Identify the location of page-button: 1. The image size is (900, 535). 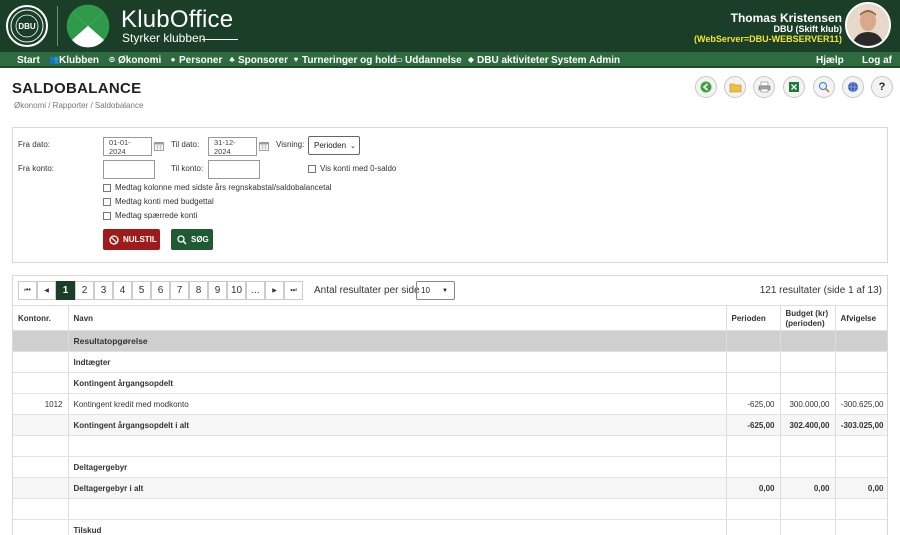
(65, 290).